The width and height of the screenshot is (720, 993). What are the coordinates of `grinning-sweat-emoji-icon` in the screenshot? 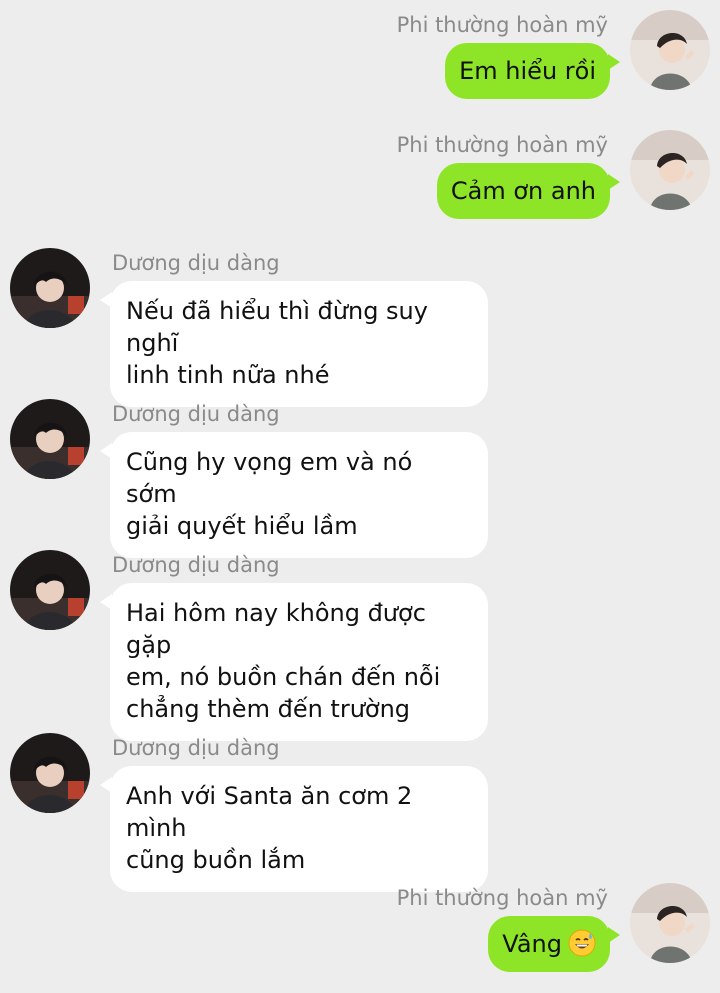 It's located at (582, 943).